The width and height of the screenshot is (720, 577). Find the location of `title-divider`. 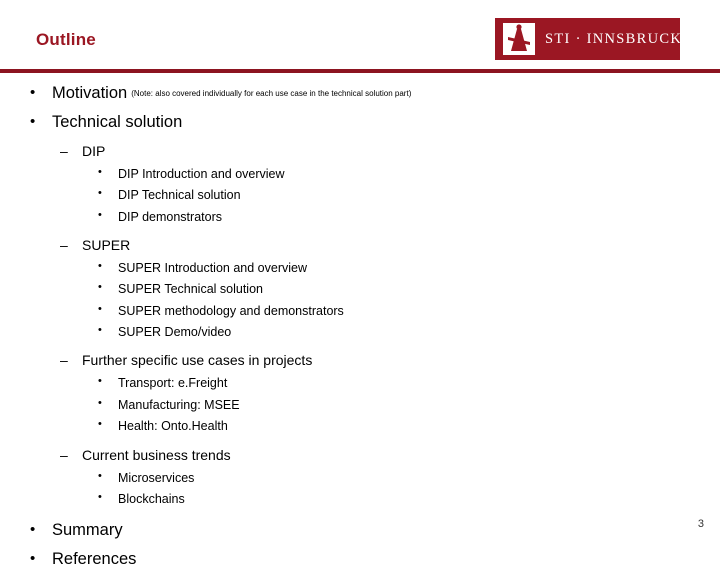

title-divider is located at coordinates (360, 71).